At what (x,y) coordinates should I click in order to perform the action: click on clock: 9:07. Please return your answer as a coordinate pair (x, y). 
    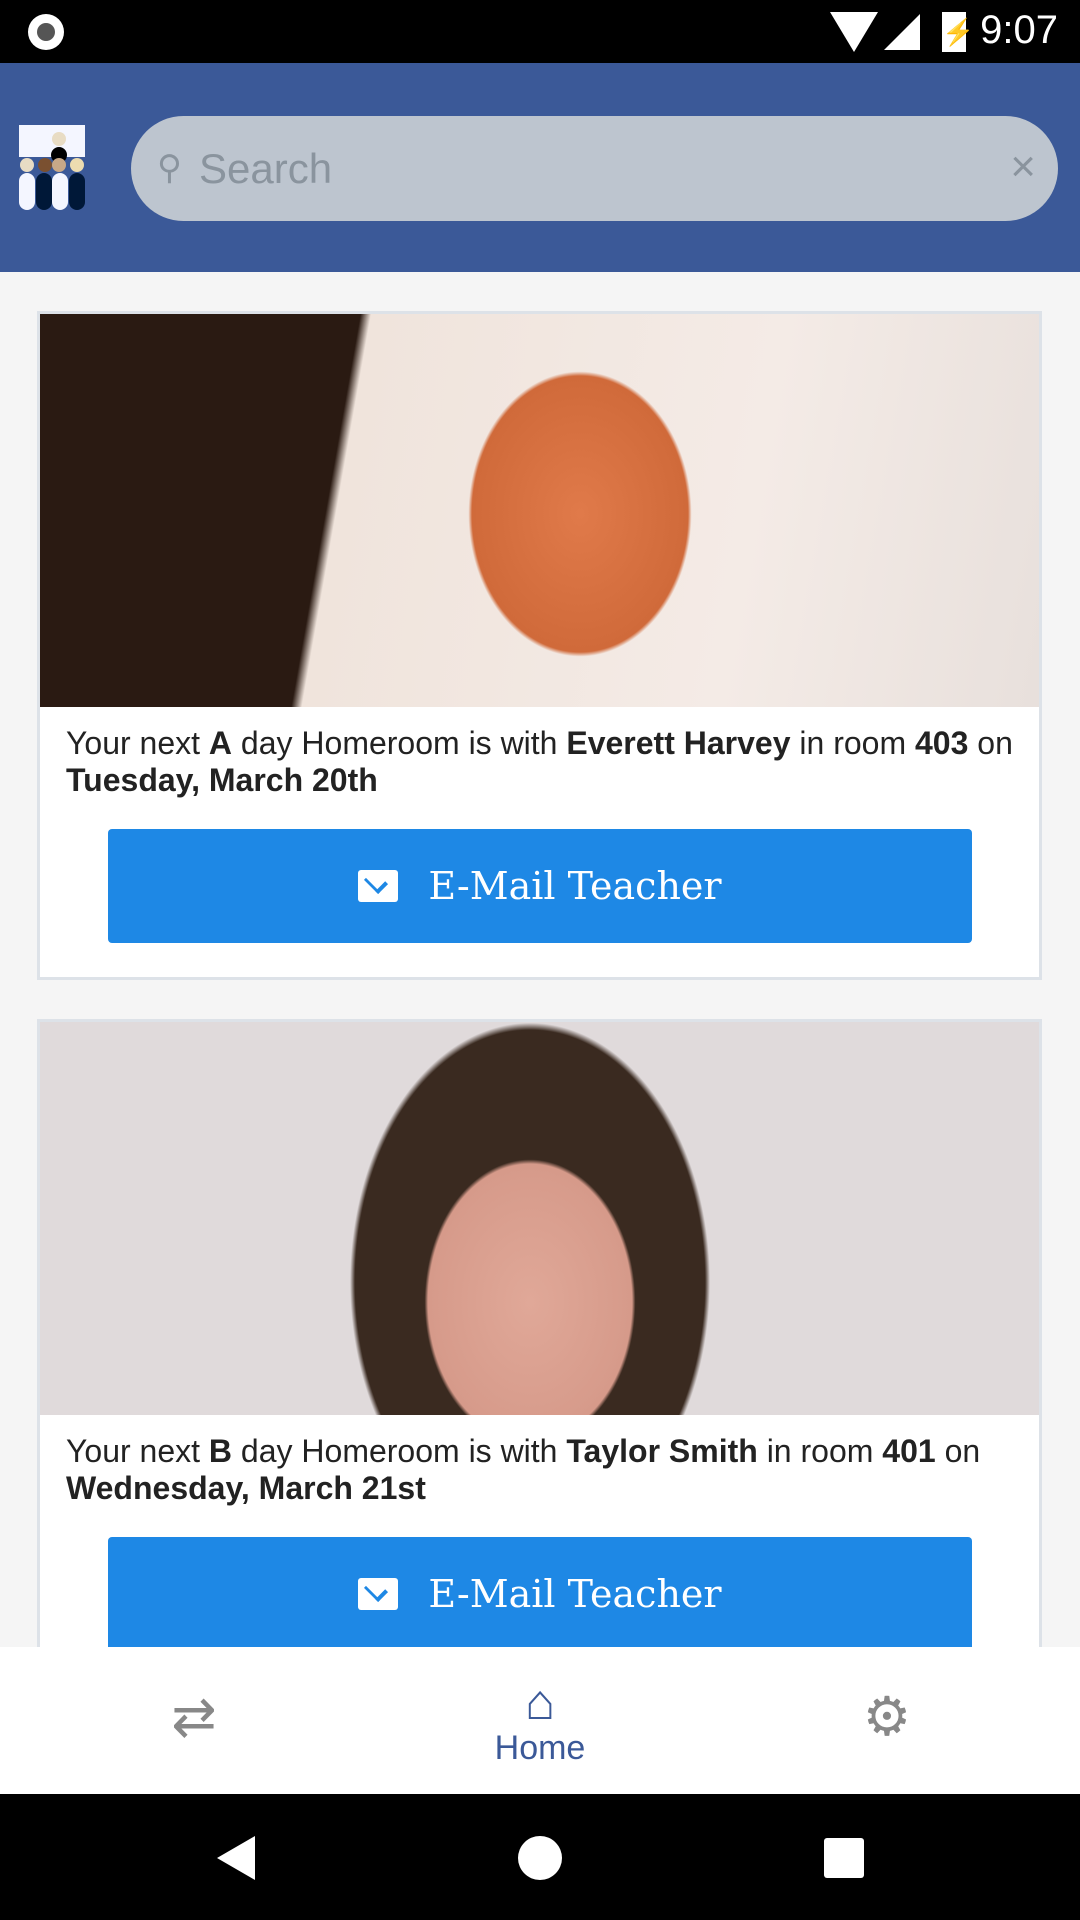
    Looking at the image, I should click on (1019, 30).